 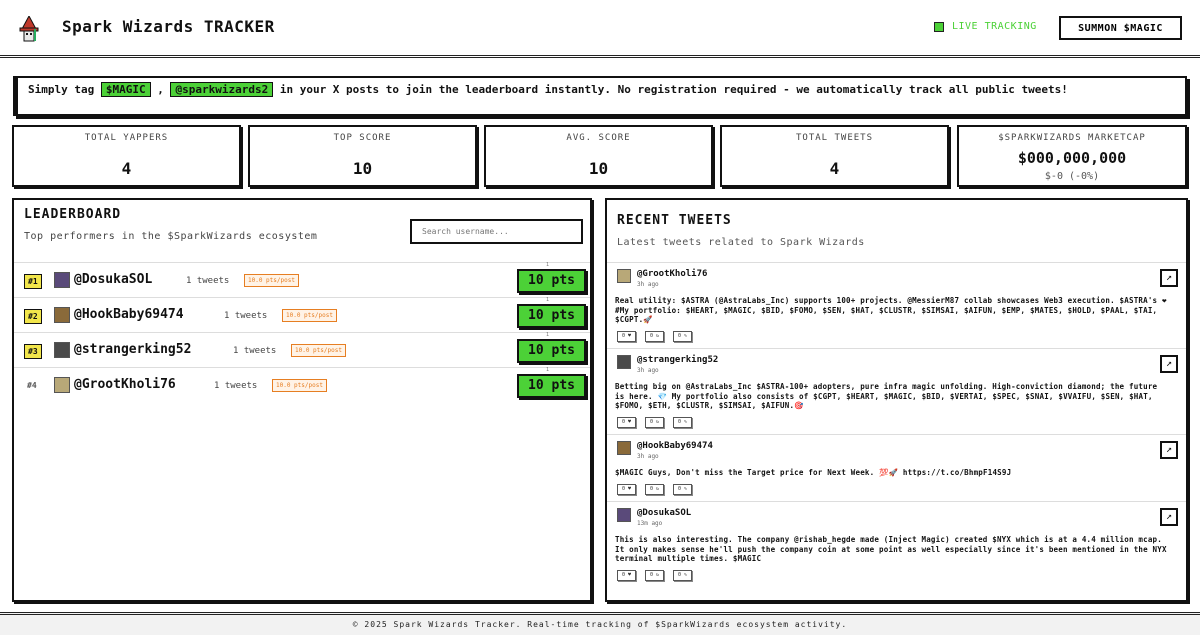 I want to click on recent-tweets-subtitle: Latest tweets related to Spark Wizards, so click(x=741, y=242).